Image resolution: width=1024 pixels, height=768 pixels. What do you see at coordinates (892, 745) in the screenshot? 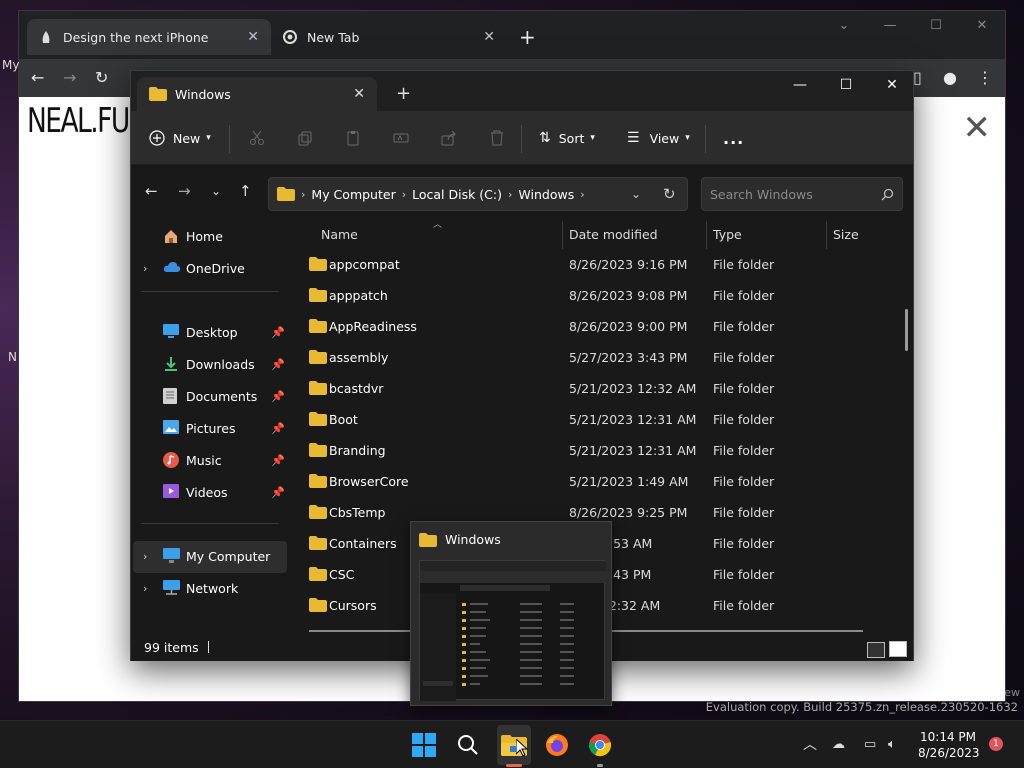
I see `volume-icon: 🔈︎` at bounding box center [892, 745].